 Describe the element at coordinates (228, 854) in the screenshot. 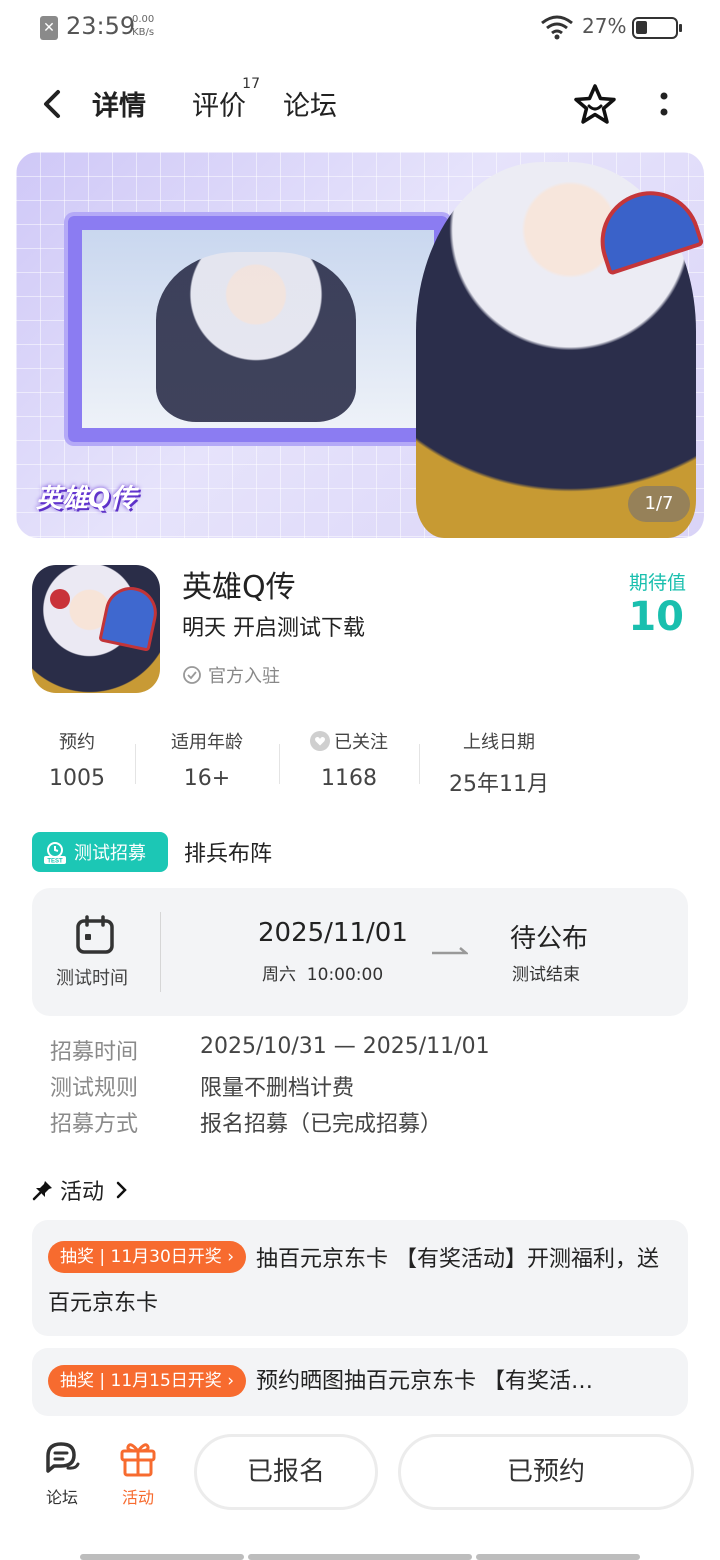

I see `test-recruit-name: 排兵布阵` at that location.